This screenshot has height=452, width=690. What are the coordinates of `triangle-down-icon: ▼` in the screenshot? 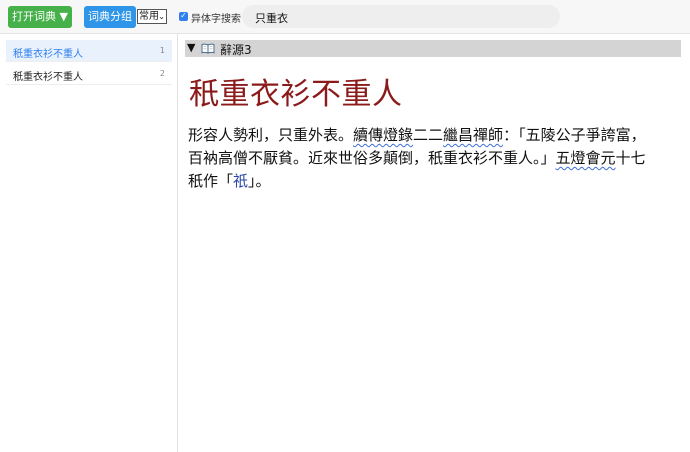 It's located at (191, 47).